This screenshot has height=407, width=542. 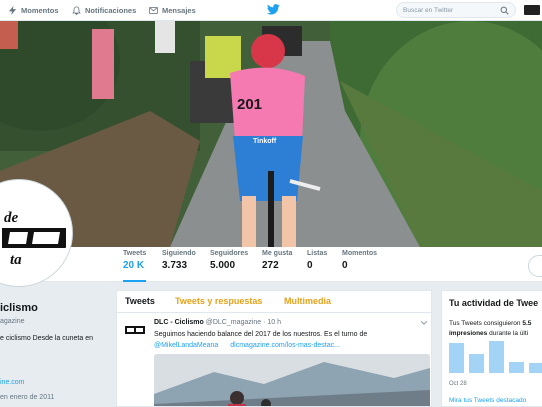 I want to click on profile-bio: e ciclismo Desde la cuneta en, so click(x=55, y=339).